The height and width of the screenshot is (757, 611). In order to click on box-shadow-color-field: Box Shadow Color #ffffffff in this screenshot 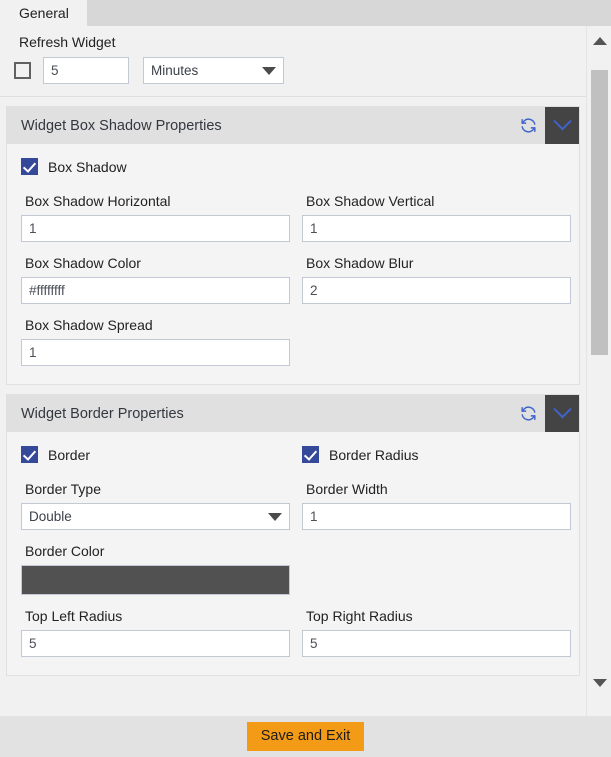, I will do `click(156, 279)`.